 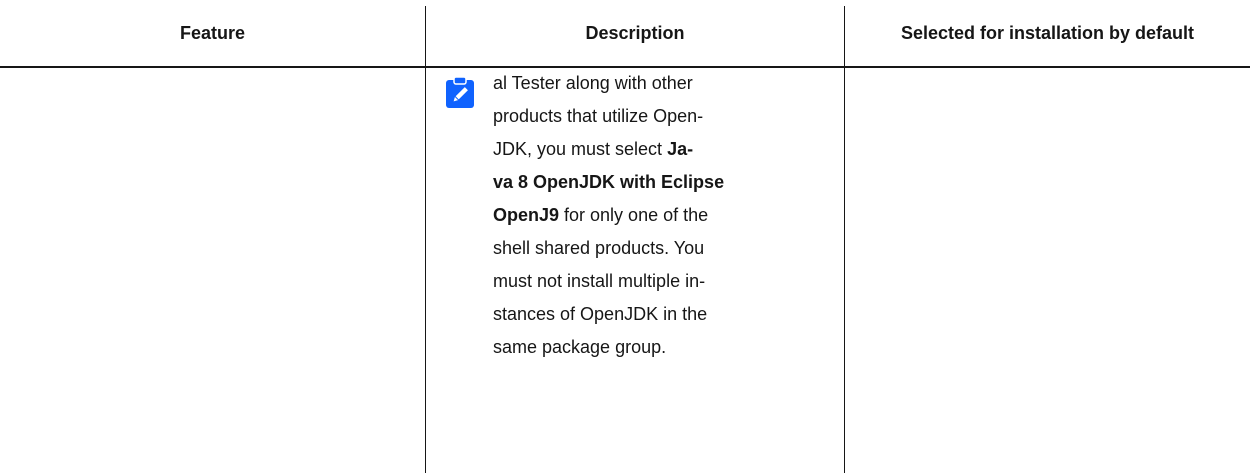 I want to click on description-text: al Tester along with other, so click(x=593, y=83).